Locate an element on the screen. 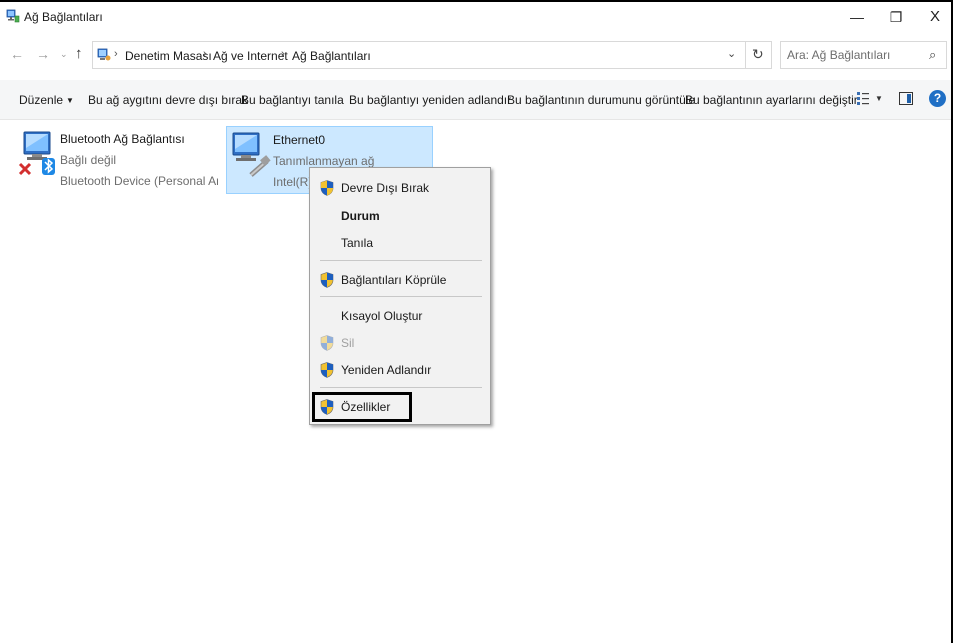 The width and height of the screenshot is (953, 643). breadcrumb-control-panel: Denetim Masası is located at coordinates (168, 56).